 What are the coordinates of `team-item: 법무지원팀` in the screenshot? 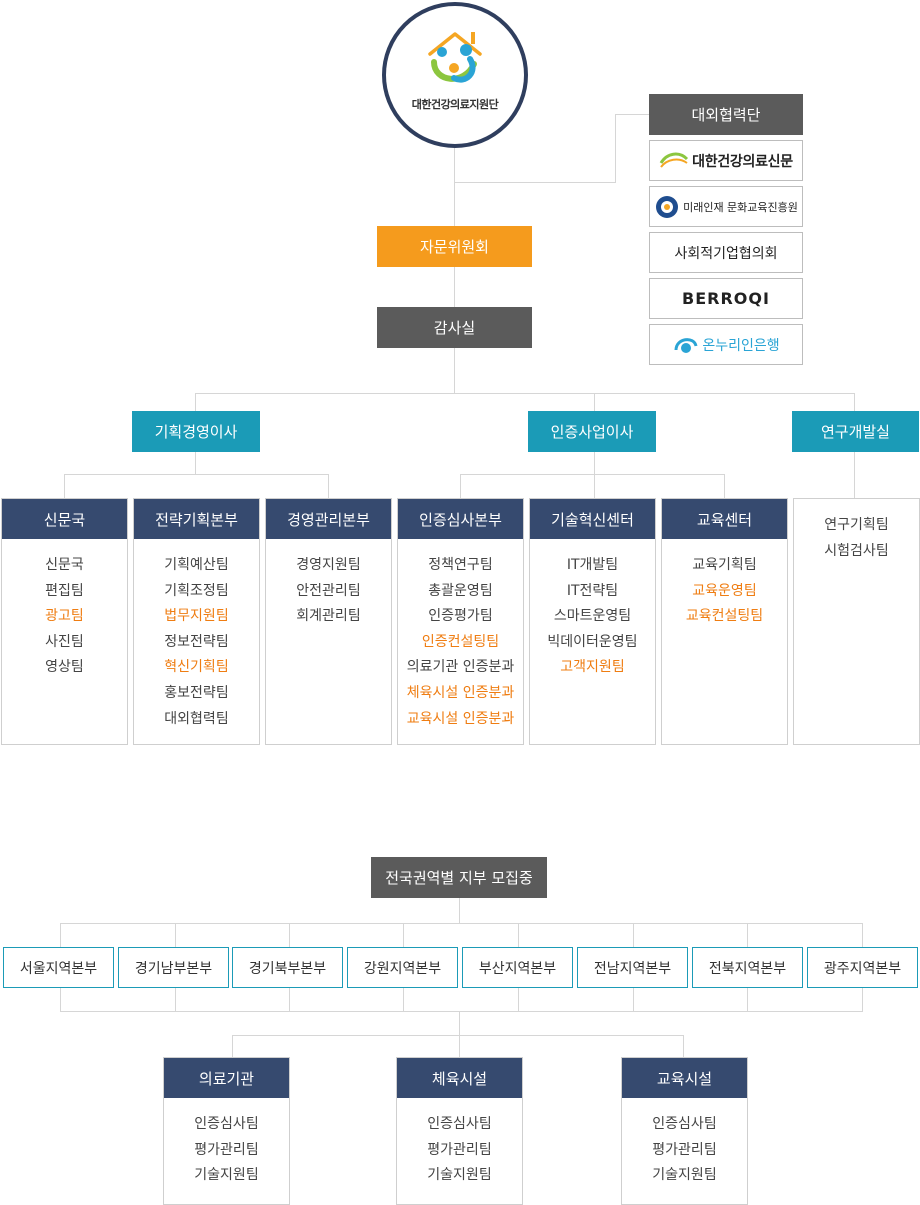 It's located at (196, 616).